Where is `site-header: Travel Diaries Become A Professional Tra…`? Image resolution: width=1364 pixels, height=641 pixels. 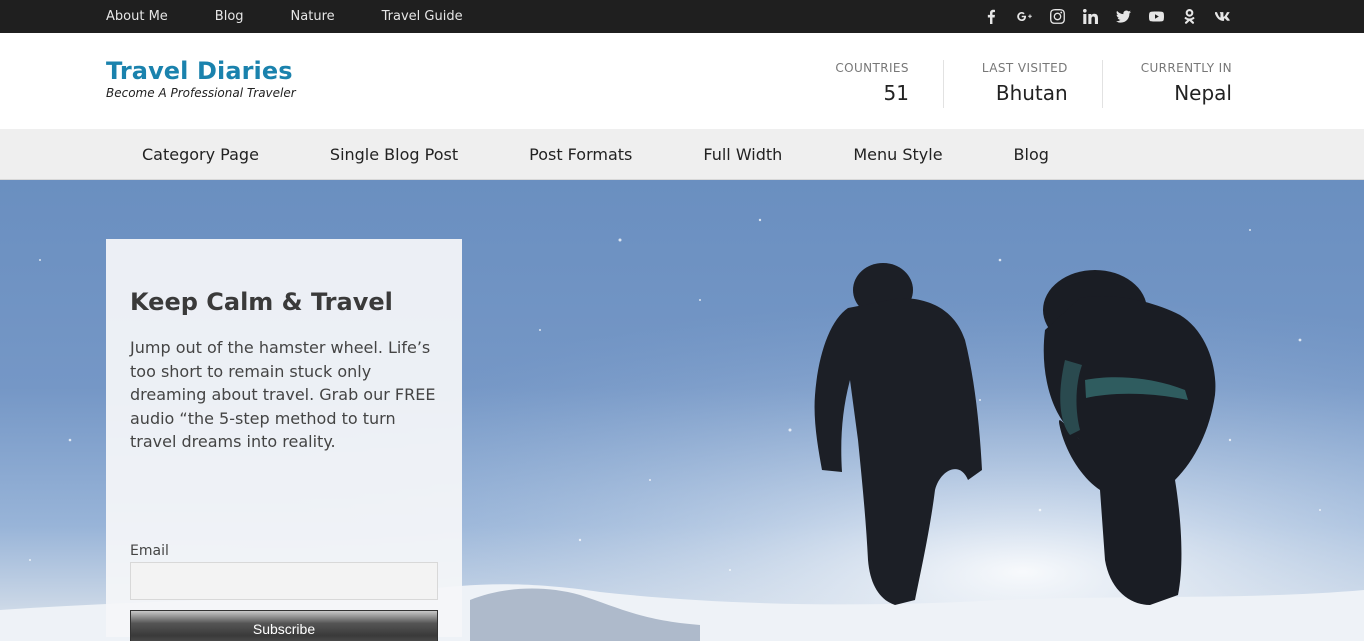 site-header: Travel Diaries Become A Professional Tra… is located at coordinates (682, 81).